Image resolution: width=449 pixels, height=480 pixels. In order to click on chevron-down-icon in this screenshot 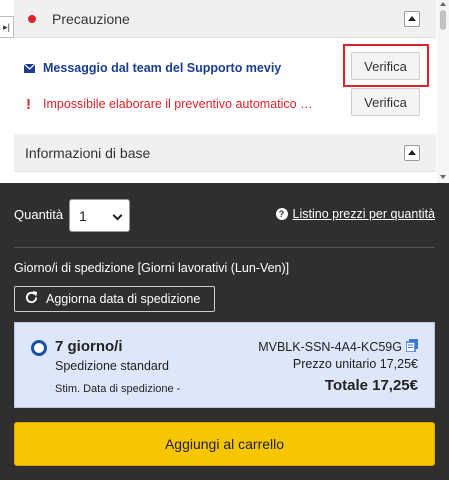, I will do `click(117, 215)`.